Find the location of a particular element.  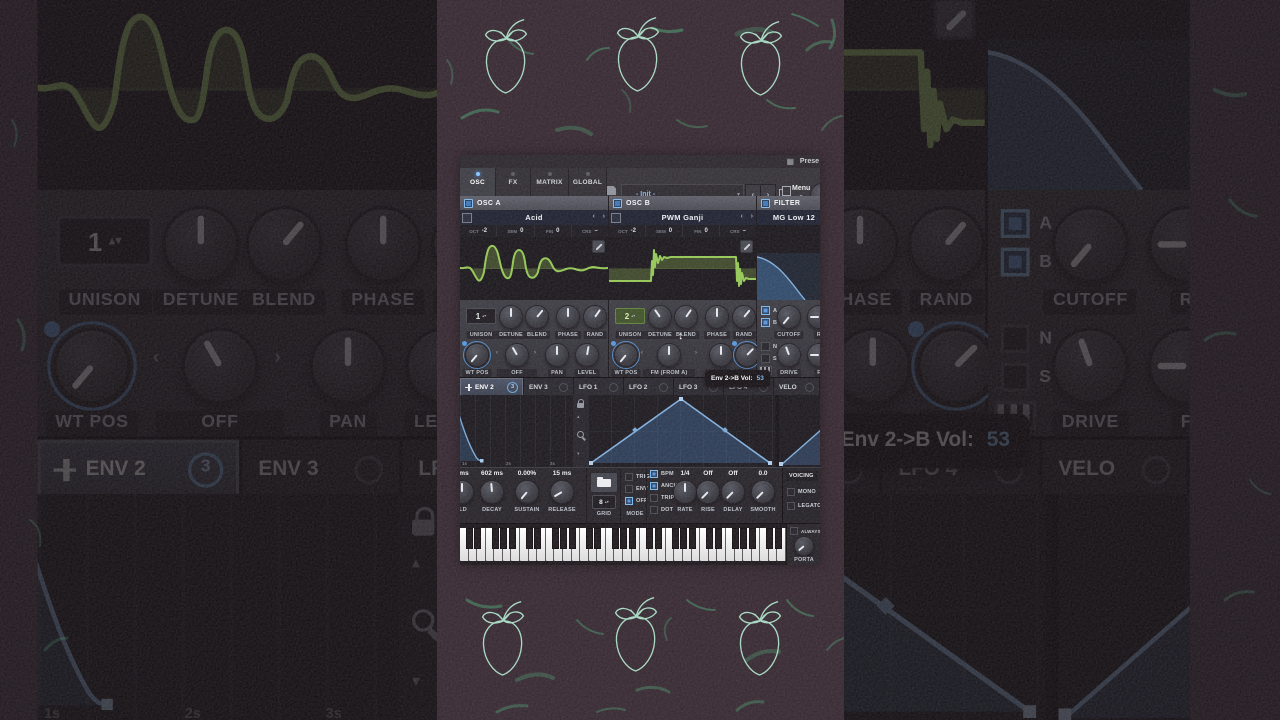

titlebar-presets-label: Prese is located at coordinates (809, 161).